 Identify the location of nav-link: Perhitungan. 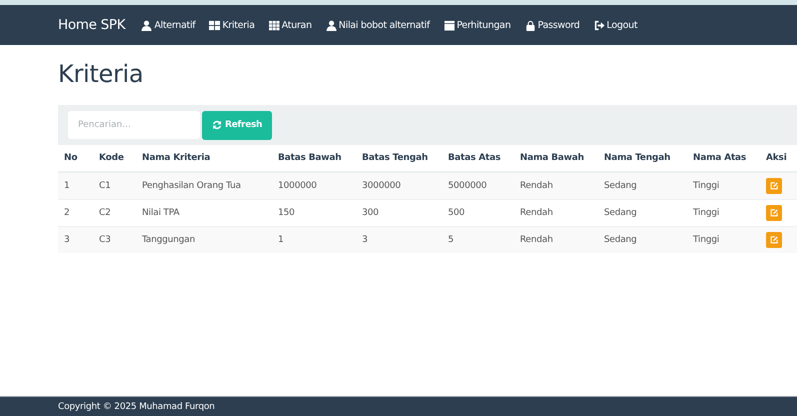
(477, 25).